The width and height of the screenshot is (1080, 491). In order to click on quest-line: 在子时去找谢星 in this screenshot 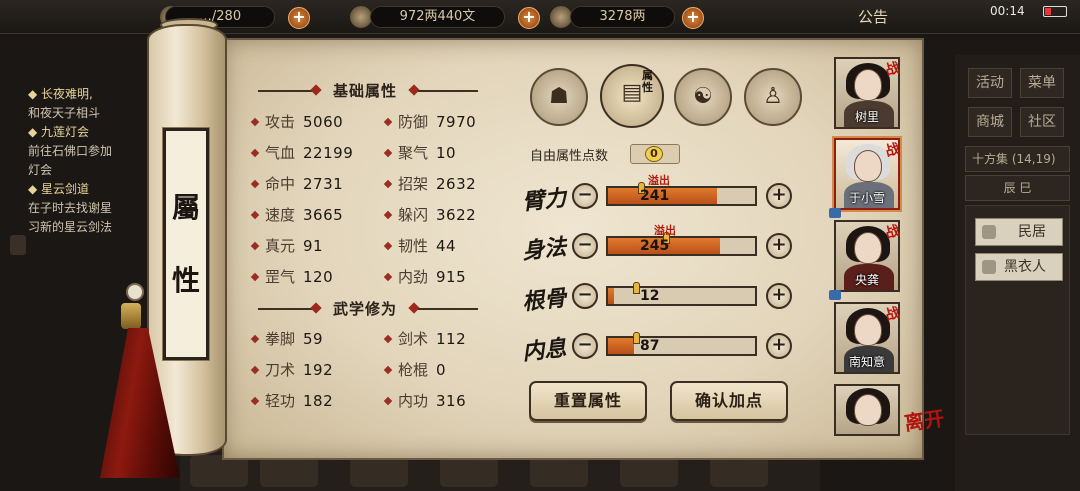, I will do `click(70, 208)`.